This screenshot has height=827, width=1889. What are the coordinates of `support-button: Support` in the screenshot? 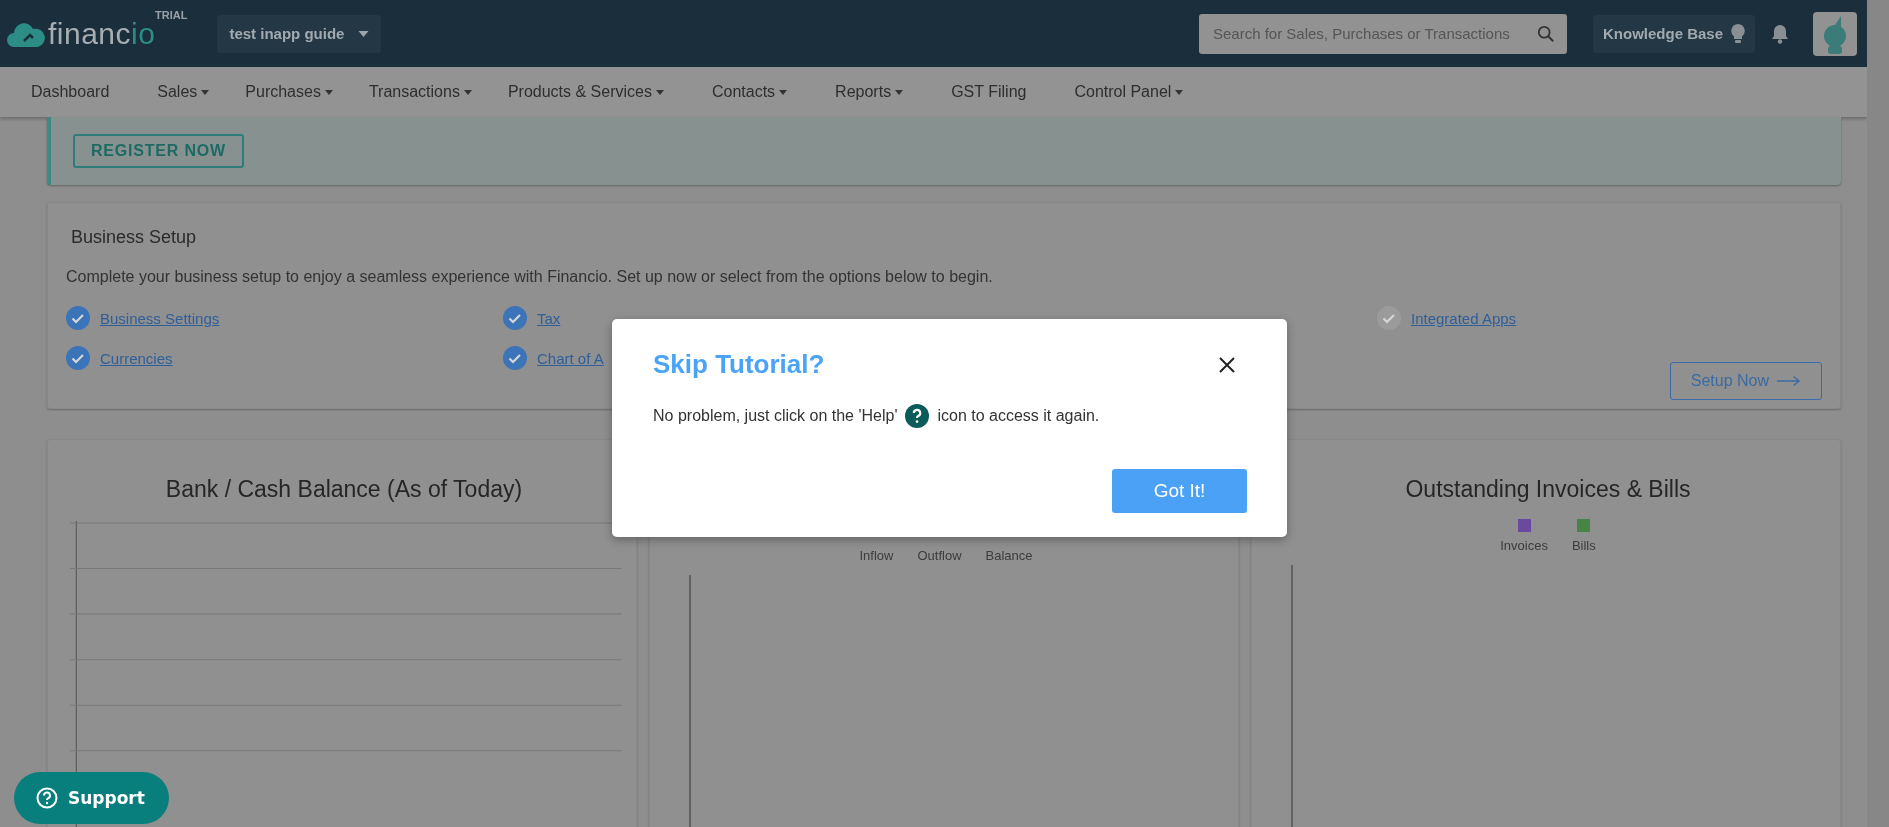 It's located at (91, 798).